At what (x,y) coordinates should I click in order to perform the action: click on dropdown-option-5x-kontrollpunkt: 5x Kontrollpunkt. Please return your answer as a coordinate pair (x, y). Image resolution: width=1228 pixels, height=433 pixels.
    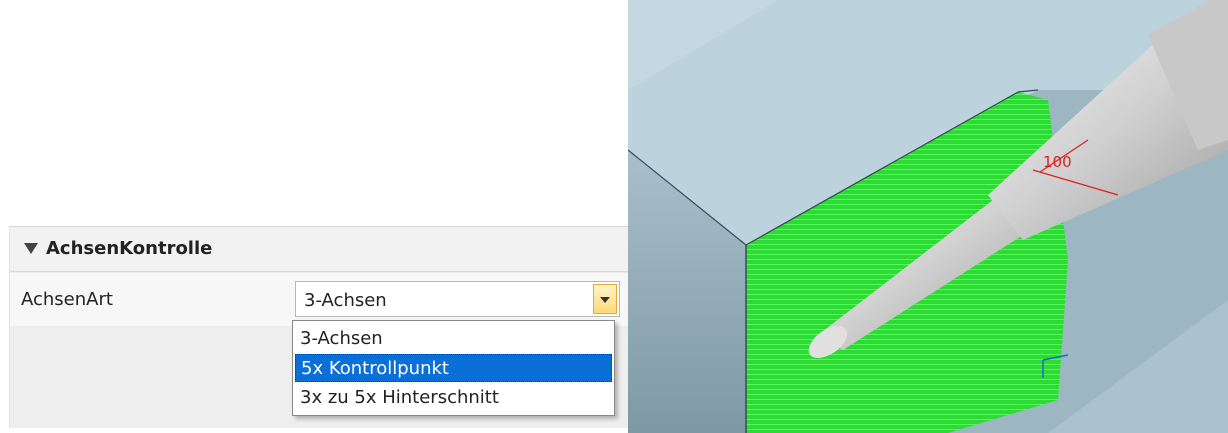
    Looking at the image, I should click on (453, 368).